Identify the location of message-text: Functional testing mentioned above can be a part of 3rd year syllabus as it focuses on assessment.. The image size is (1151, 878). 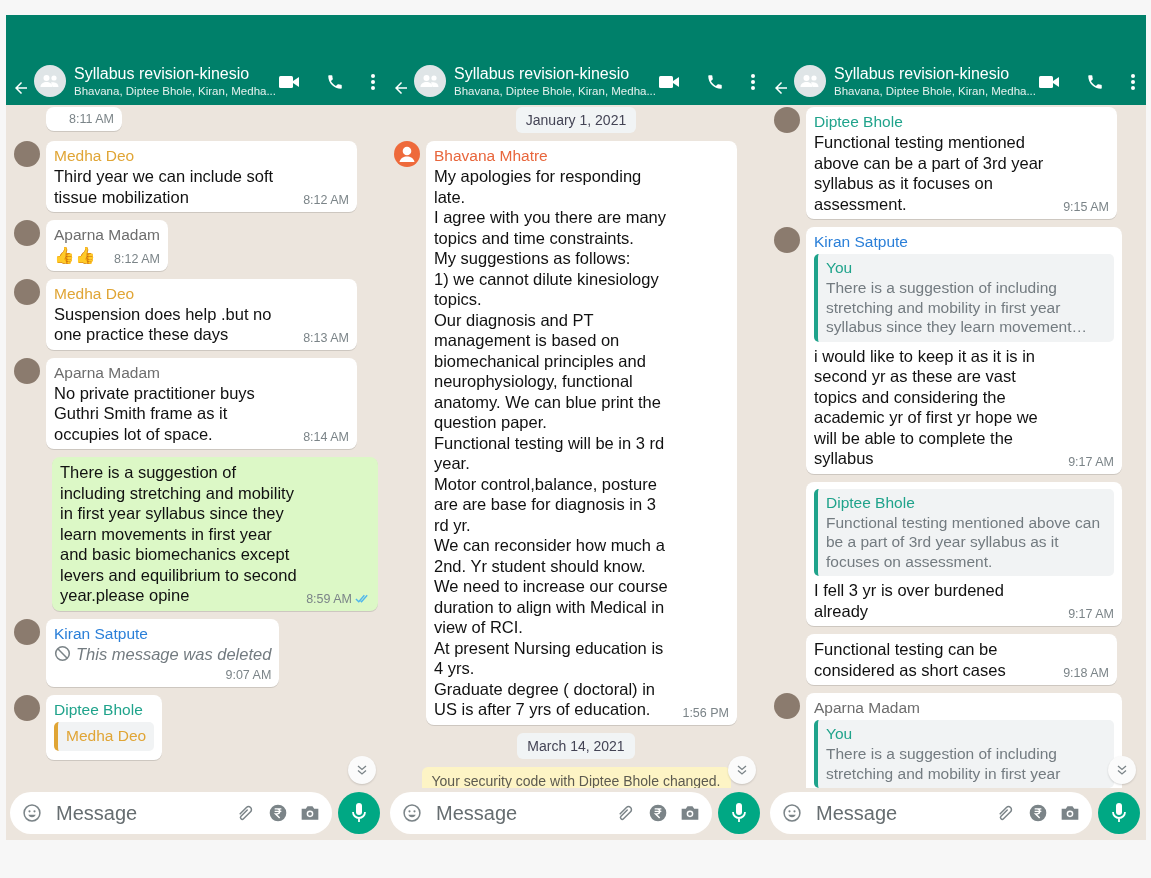
(929, 173).